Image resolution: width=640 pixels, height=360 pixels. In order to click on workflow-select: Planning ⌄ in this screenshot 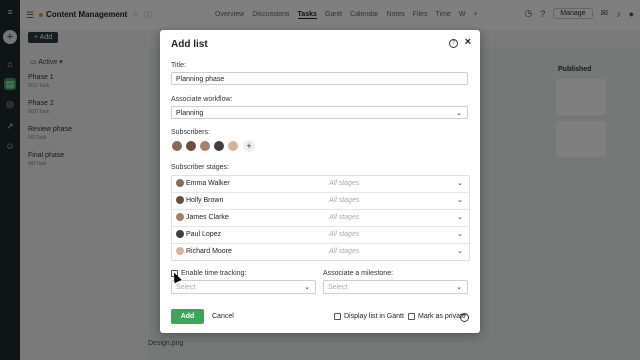, I will do `click(319, 112)`.